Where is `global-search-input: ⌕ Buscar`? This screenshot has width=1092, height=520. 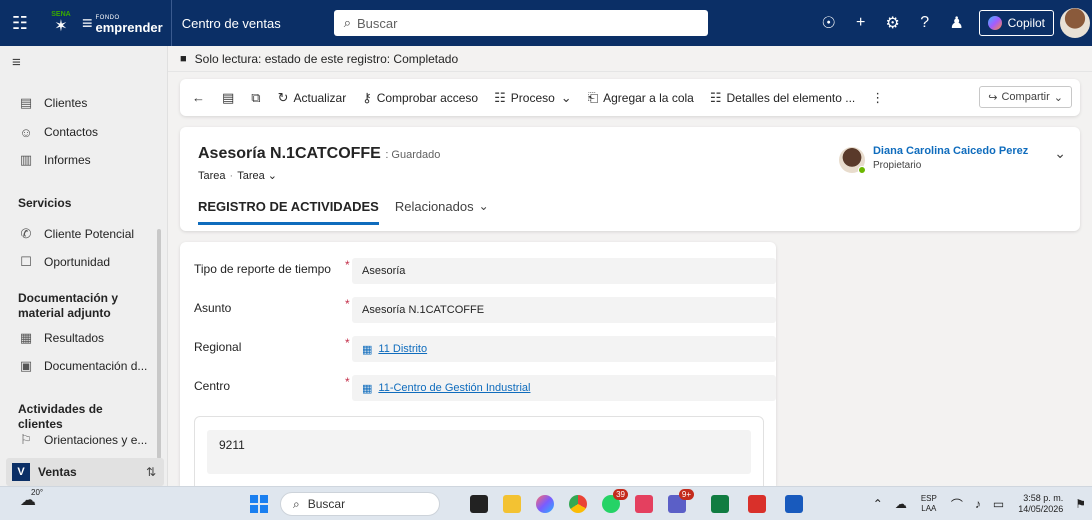 global-search-input: ⌕ Buscar is located at coordinates (520, 23).